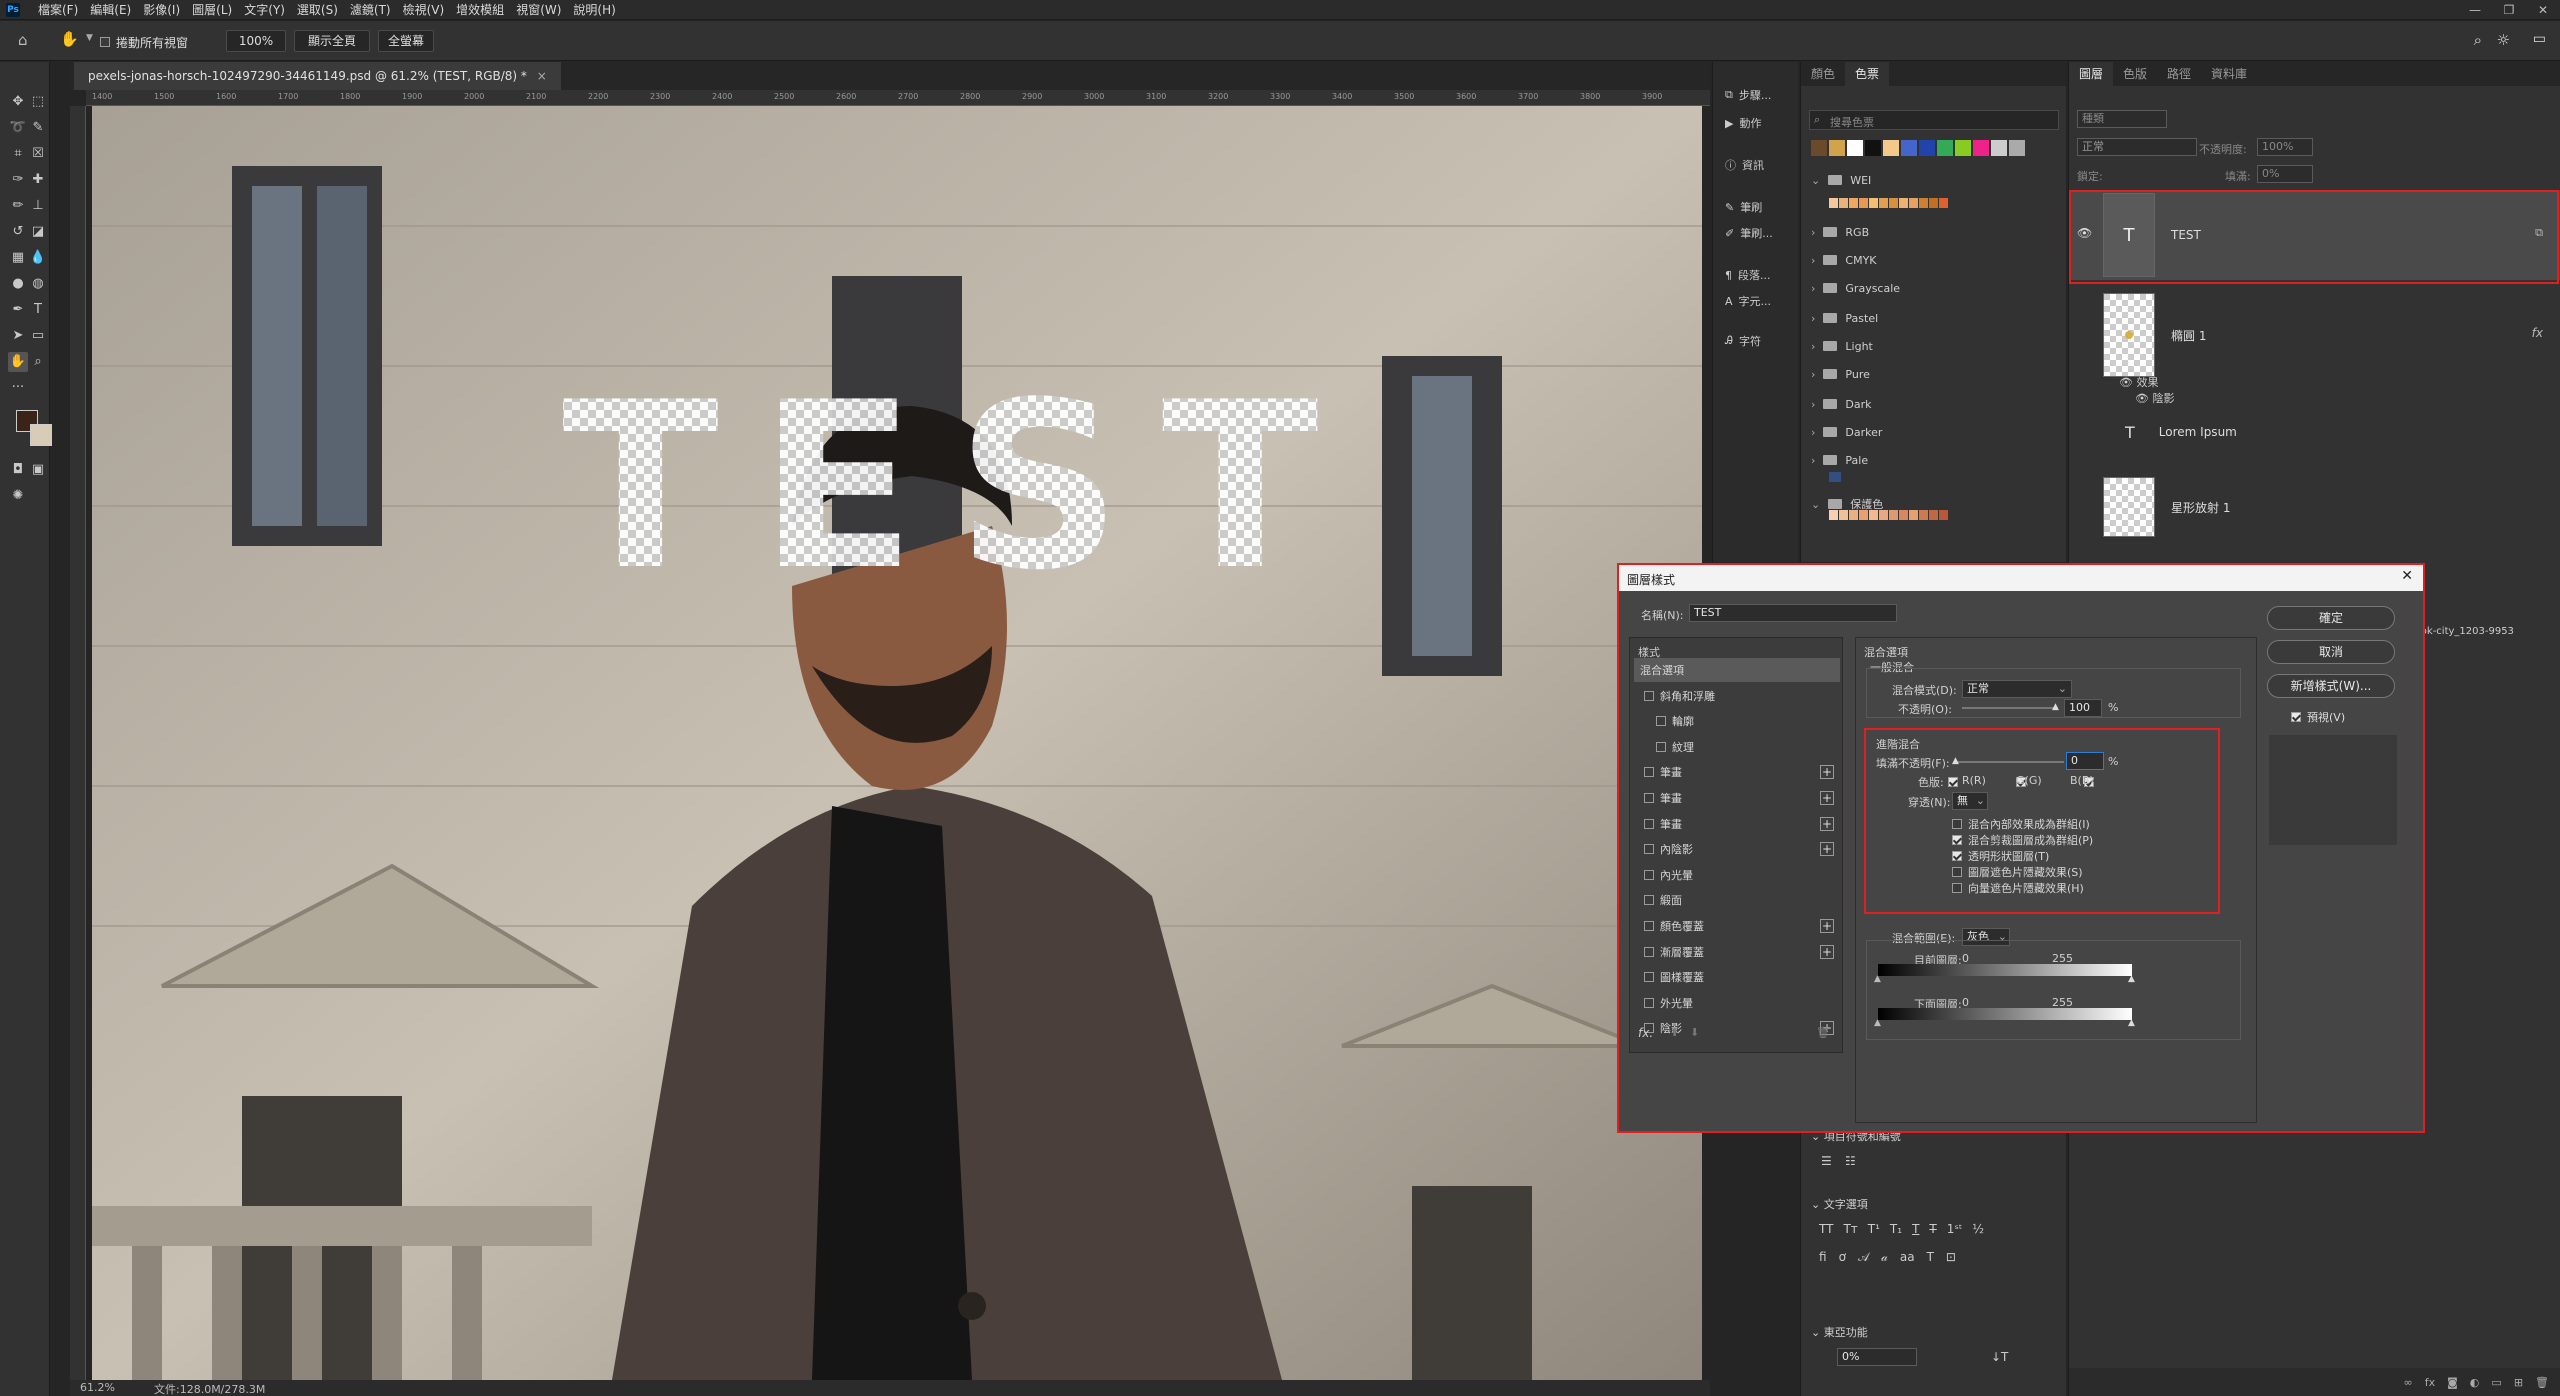  Describe the element at coordinates (2407, 576) in the screenshot. I see `dialog-close-icon: ✕` at that location.